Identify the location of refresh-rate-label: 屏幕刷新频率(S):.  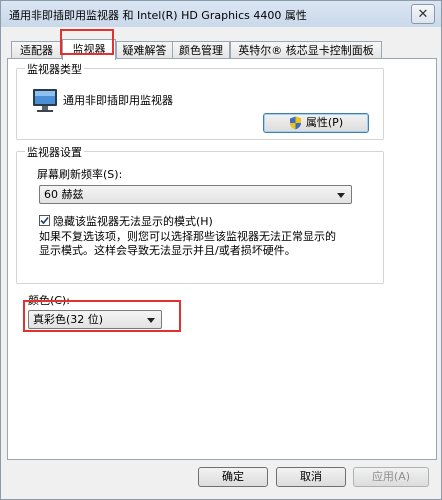
(80, 174).